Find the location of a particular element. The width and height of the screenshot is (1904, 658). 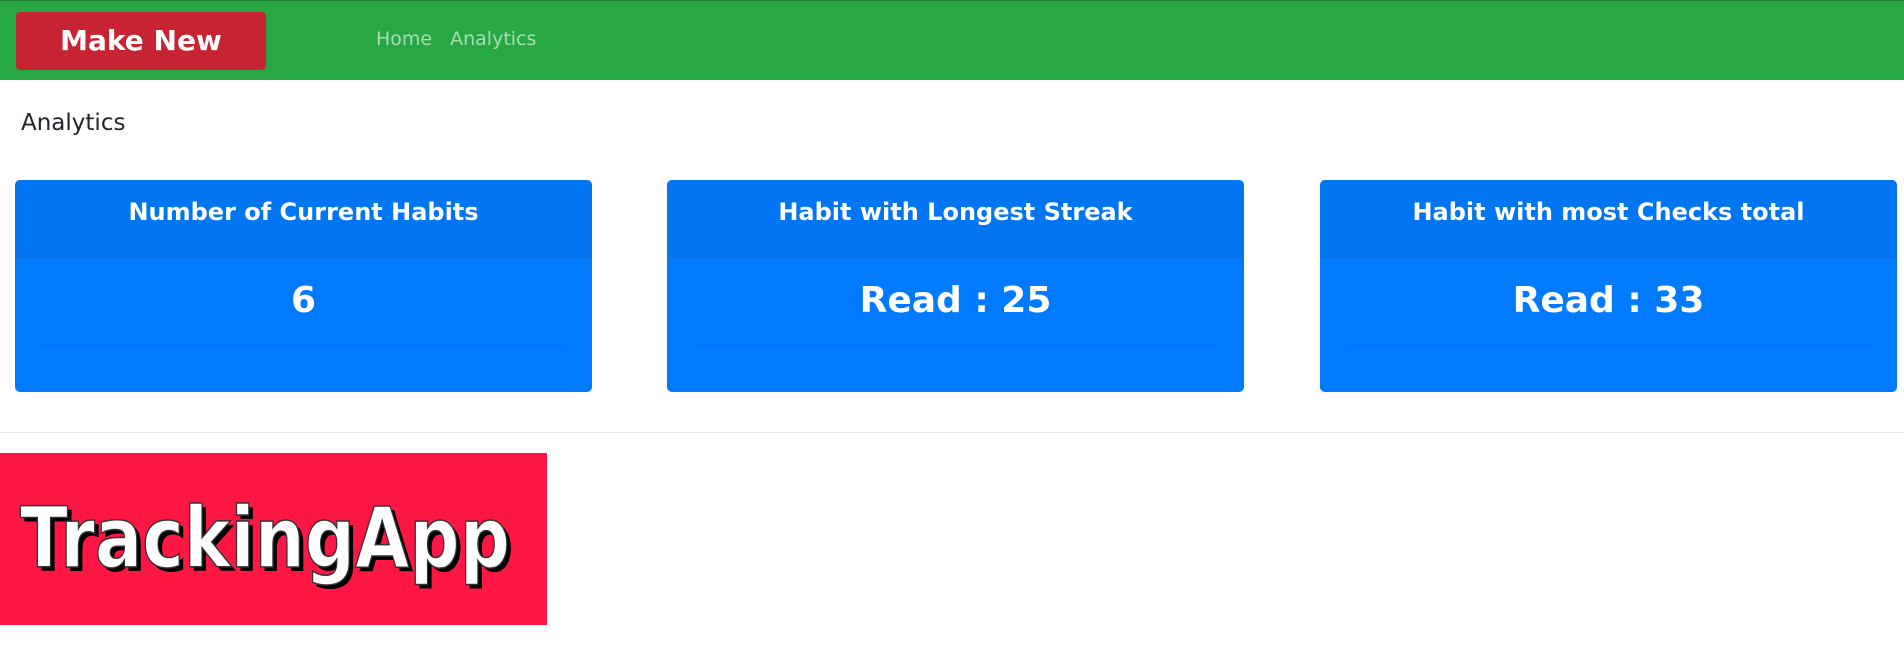

divider is located at coordinates (952, 432).